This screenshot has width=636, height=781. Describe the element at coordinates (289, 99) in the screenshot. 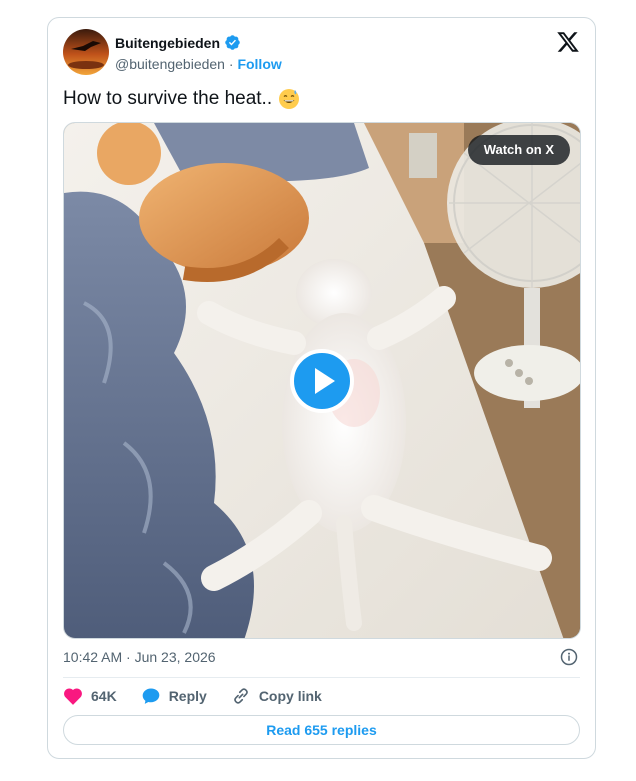

I see `grinning-sweat-emoji-icon` at that location.